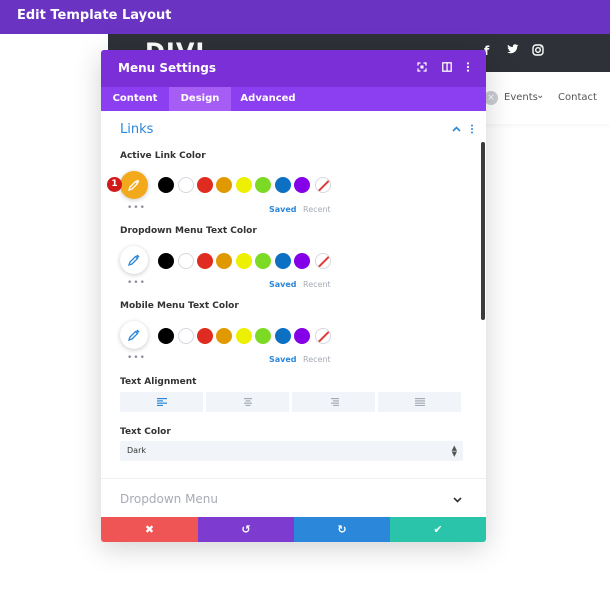 The width and height of the screenshot is (610, 590). I want to click on close-icon: ×, so click(491, 98).